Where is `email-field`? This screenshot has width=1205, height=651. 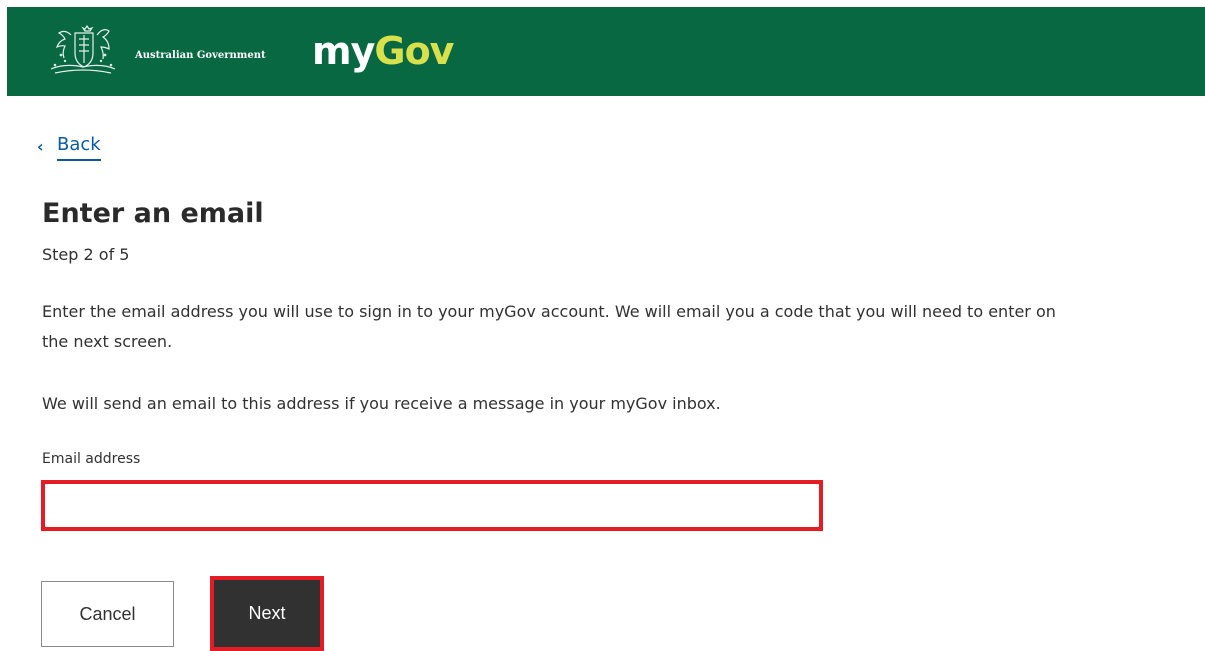 email-field is located at coordinates (432, 505).